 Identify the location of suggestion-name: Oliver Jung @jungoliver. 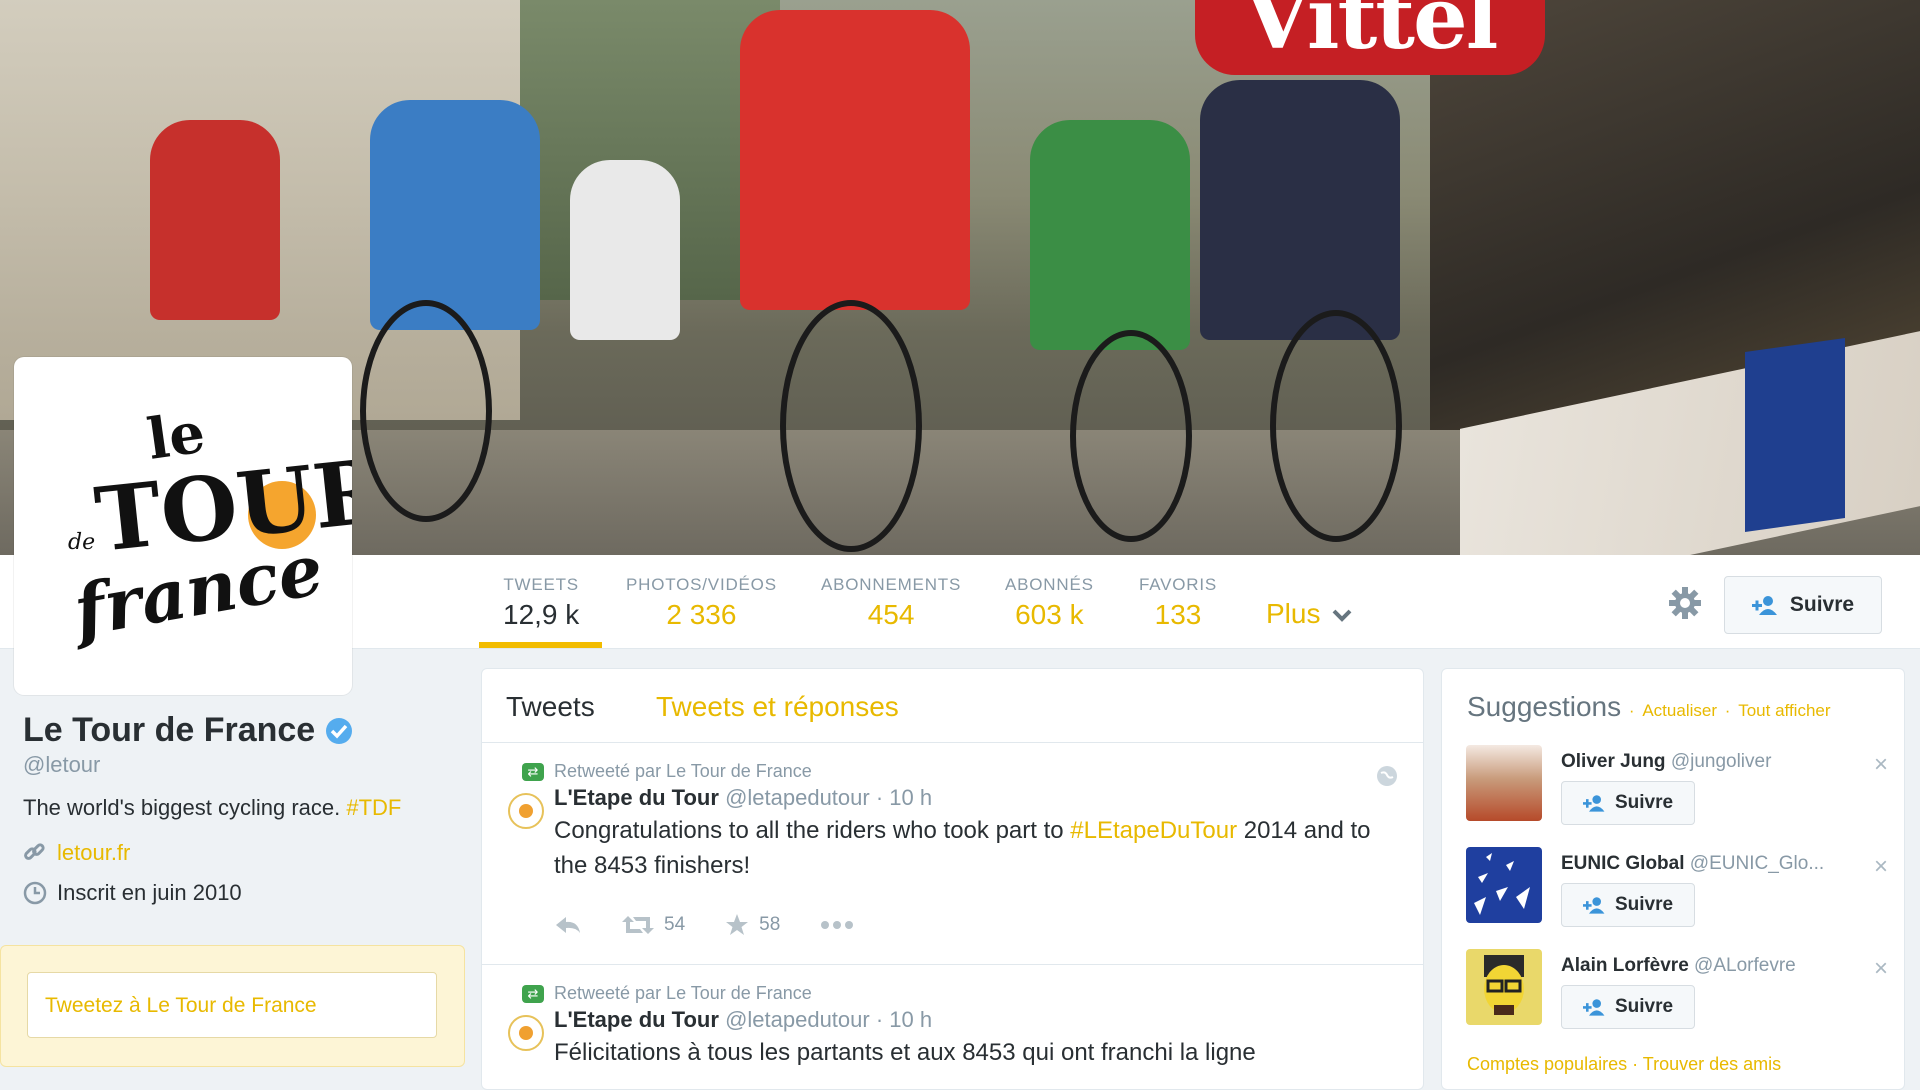
(1666, 762).